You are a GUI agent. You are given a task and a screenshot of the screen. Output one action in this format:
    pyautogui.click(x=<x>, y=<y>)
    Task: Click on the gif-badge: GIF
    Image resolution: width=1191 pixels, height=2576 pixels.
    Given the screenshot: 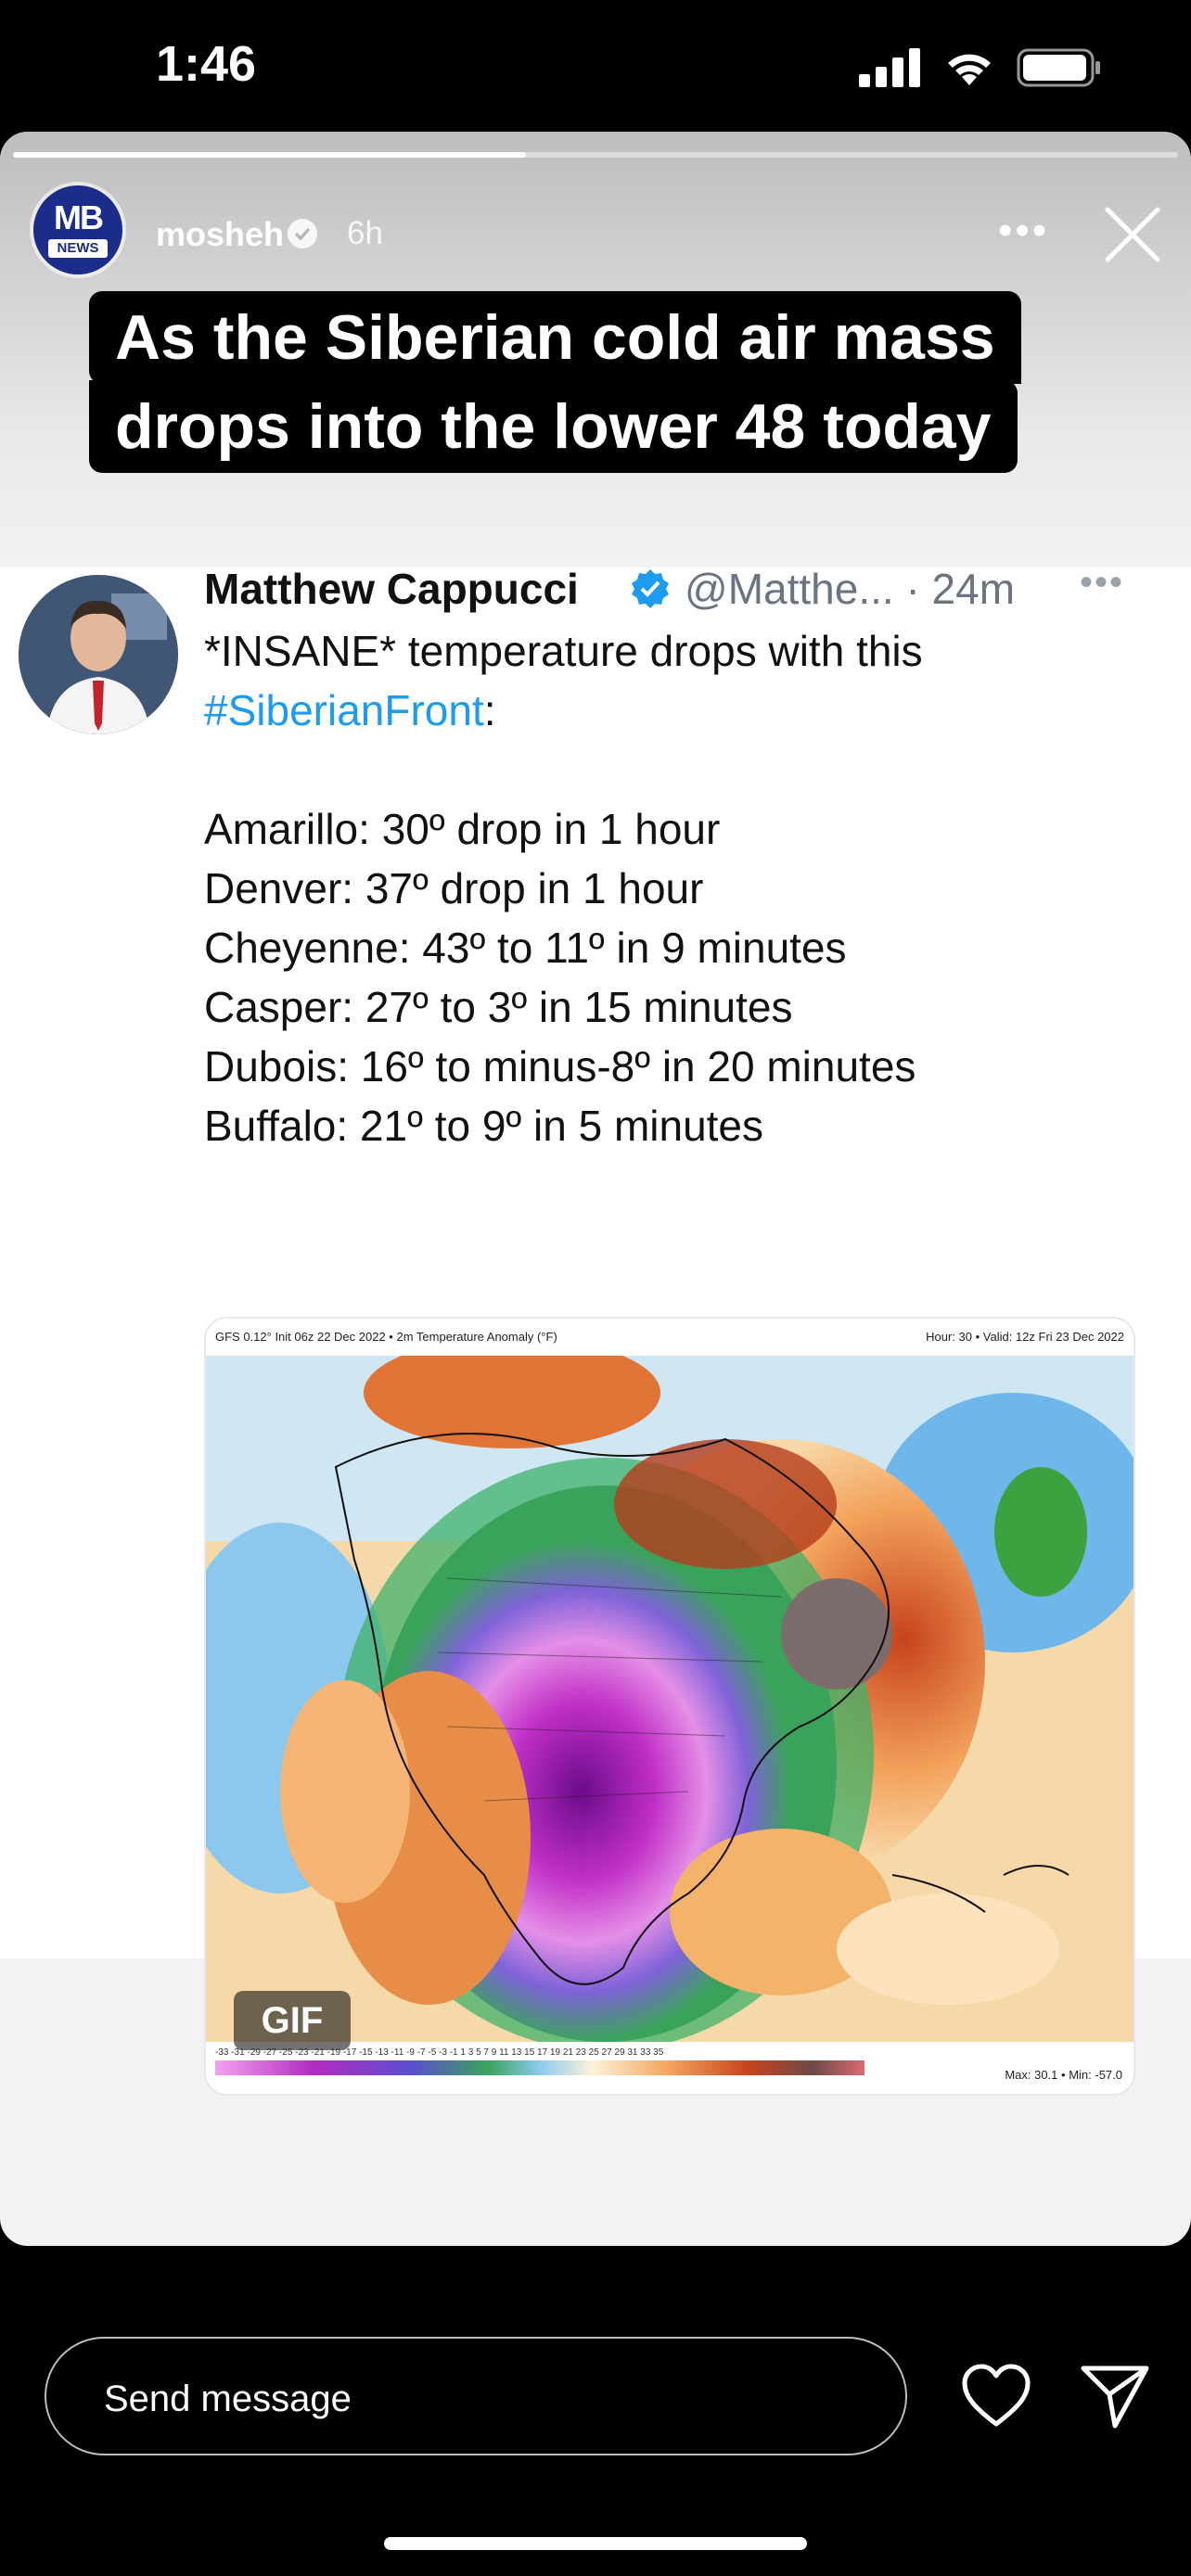 What is the action you would take?
    pyautogui.click(x=292, y=2021)
    